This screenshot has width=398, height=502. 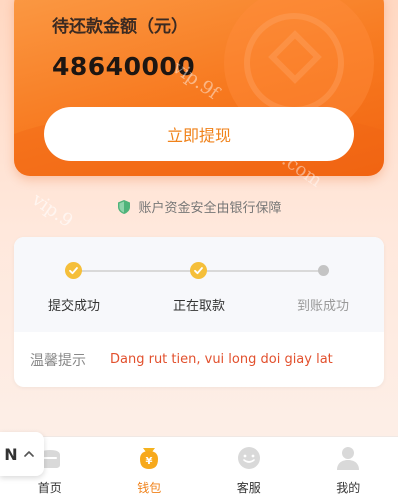 I want to click on customer-service-icon, so click(x=249, y=458).